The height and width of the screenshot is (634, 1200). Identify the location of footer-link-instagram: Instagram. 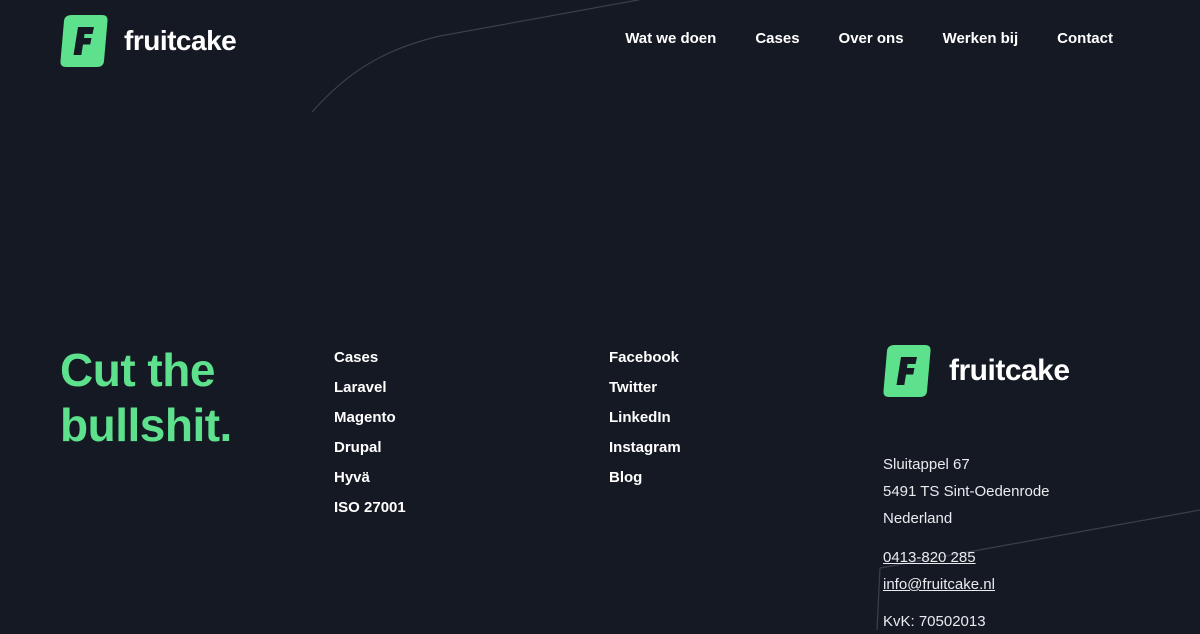
(645, 447).